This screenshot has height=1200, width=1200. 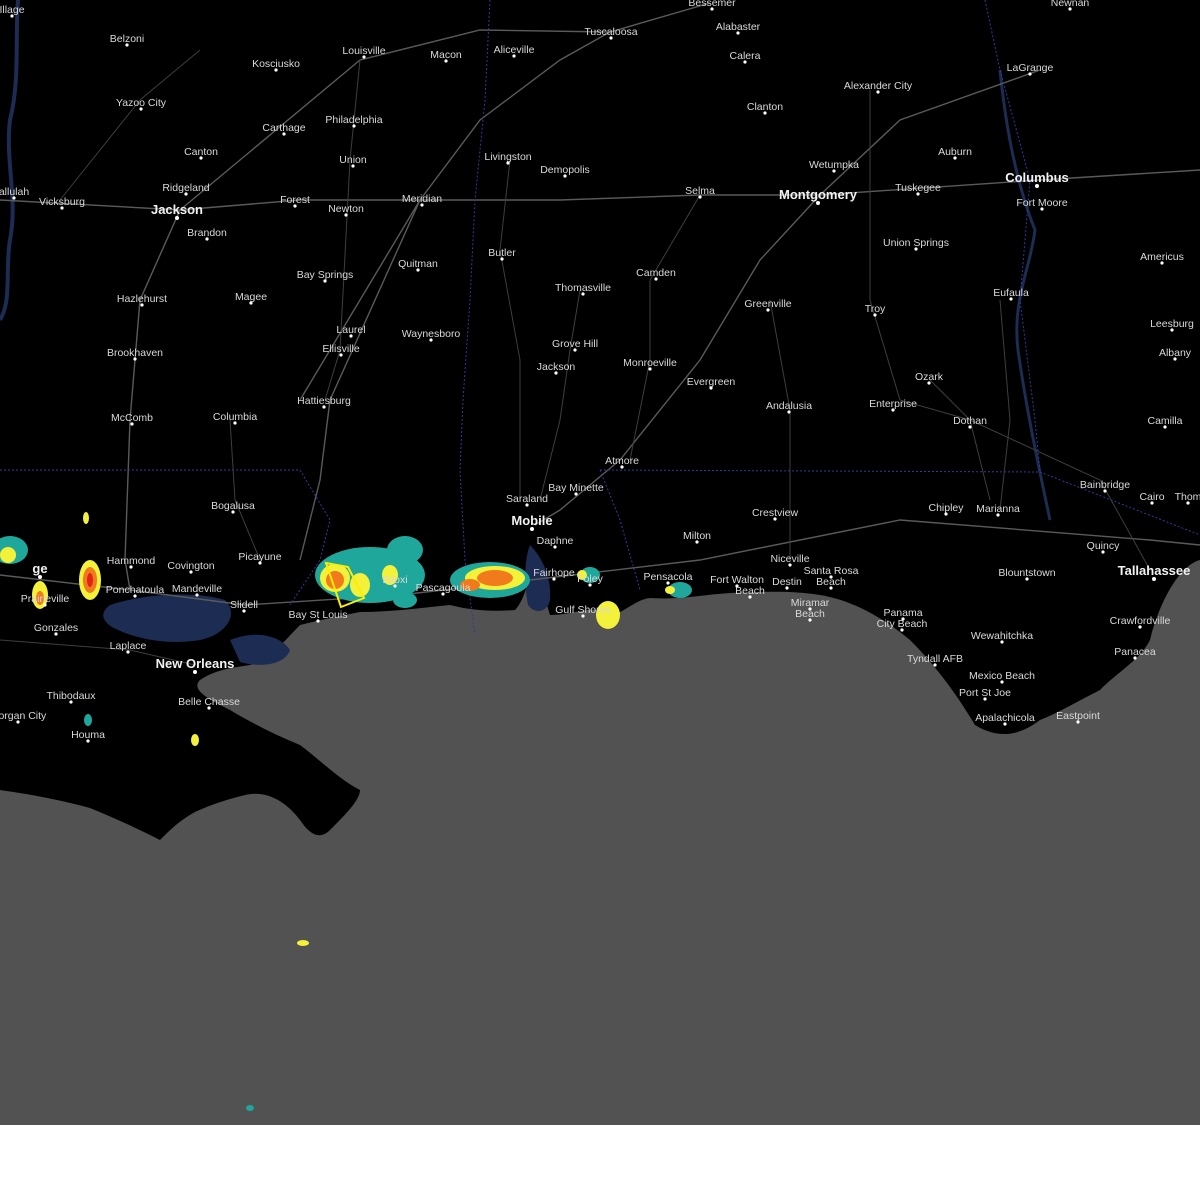 What do you see at coordinates (902, 625) in the screenshot?
I see `city-marker: City Beach` at bounding box center [902, 625].